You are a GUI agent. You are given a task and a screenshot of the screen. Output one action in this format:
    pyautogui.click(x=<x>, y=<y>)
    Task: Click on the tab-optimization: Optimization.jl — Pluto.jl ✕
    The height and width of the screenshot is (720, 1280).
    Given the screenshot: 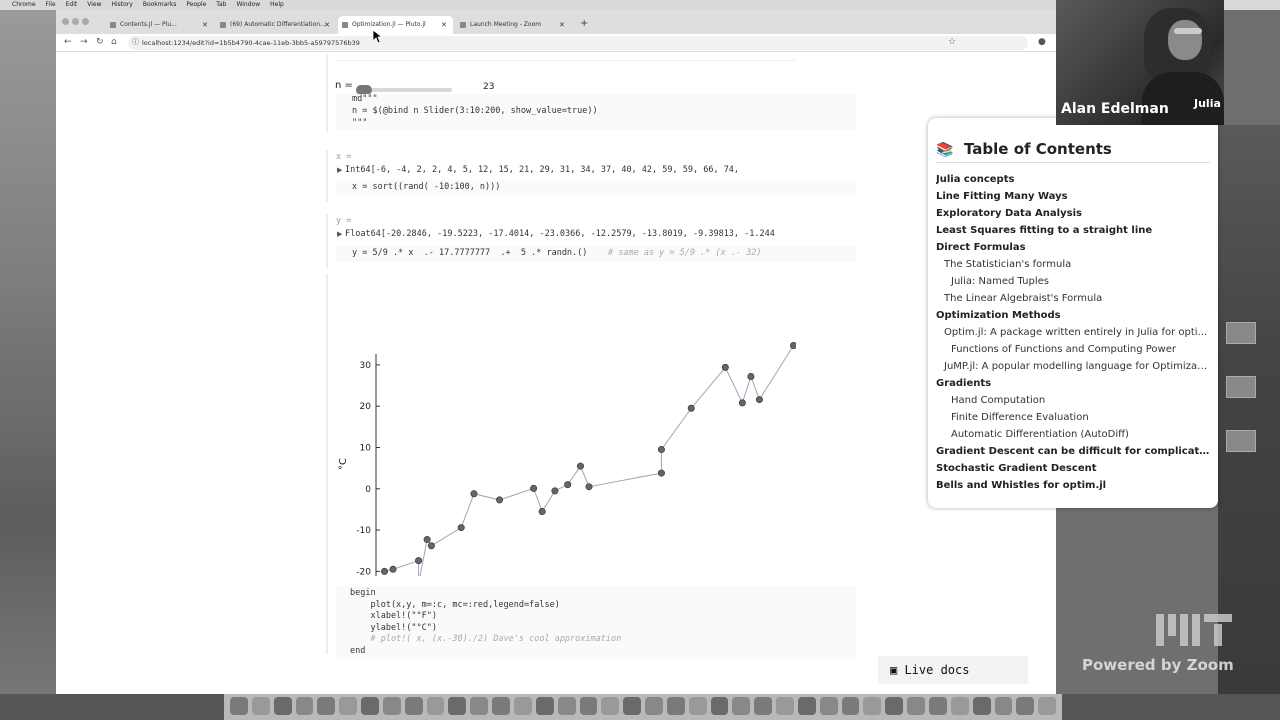 What is the action you would take?
    pyautogui.click(x=395, y=25)
    